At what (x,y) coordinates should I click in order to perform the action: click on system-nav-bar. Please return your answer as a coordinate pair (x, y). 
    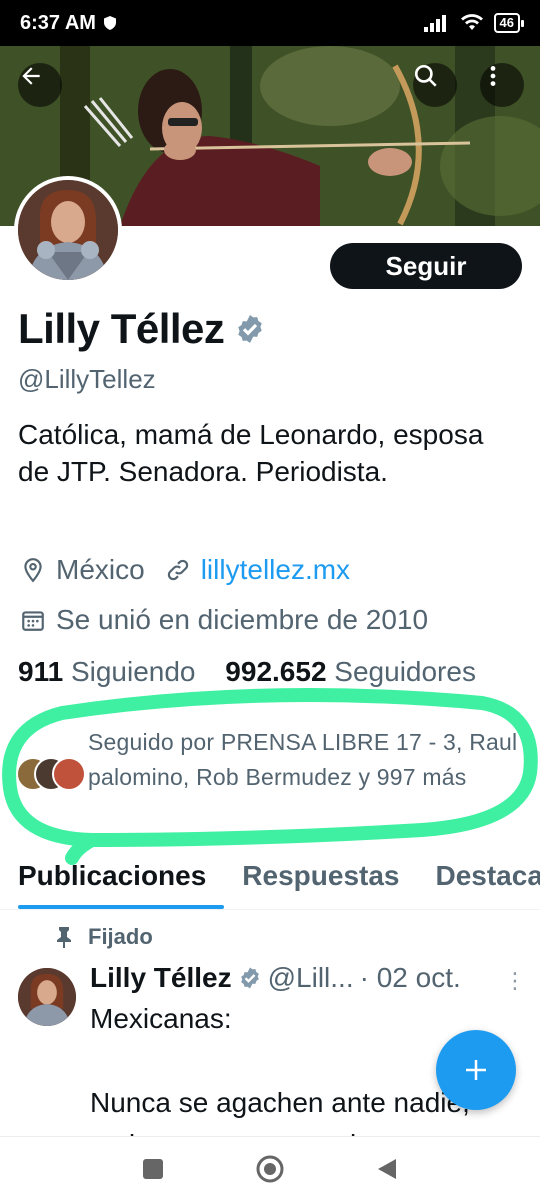
    Looking at the image, I should click on (270, 1168).